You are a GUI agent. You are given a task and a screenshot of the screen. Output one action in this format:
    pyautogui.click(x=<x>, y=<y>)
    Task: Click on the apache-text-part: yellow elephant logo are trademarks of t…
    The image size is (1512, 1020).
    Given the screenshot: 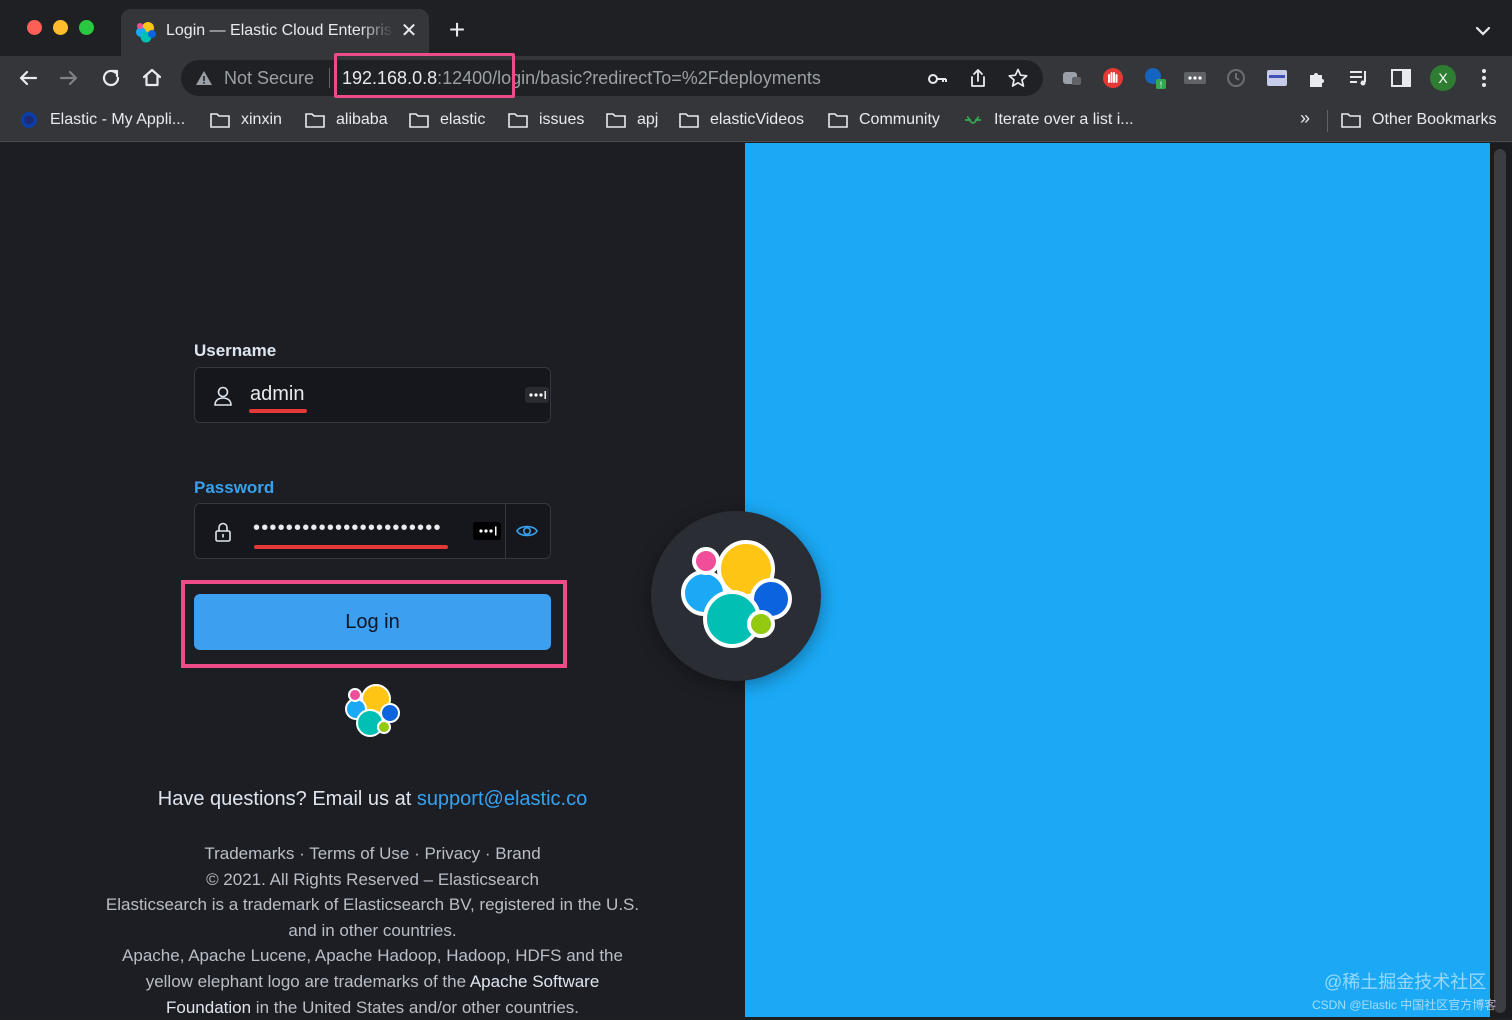 What is the action you would take?
    pyautogui.click(x=307, y=981)
    